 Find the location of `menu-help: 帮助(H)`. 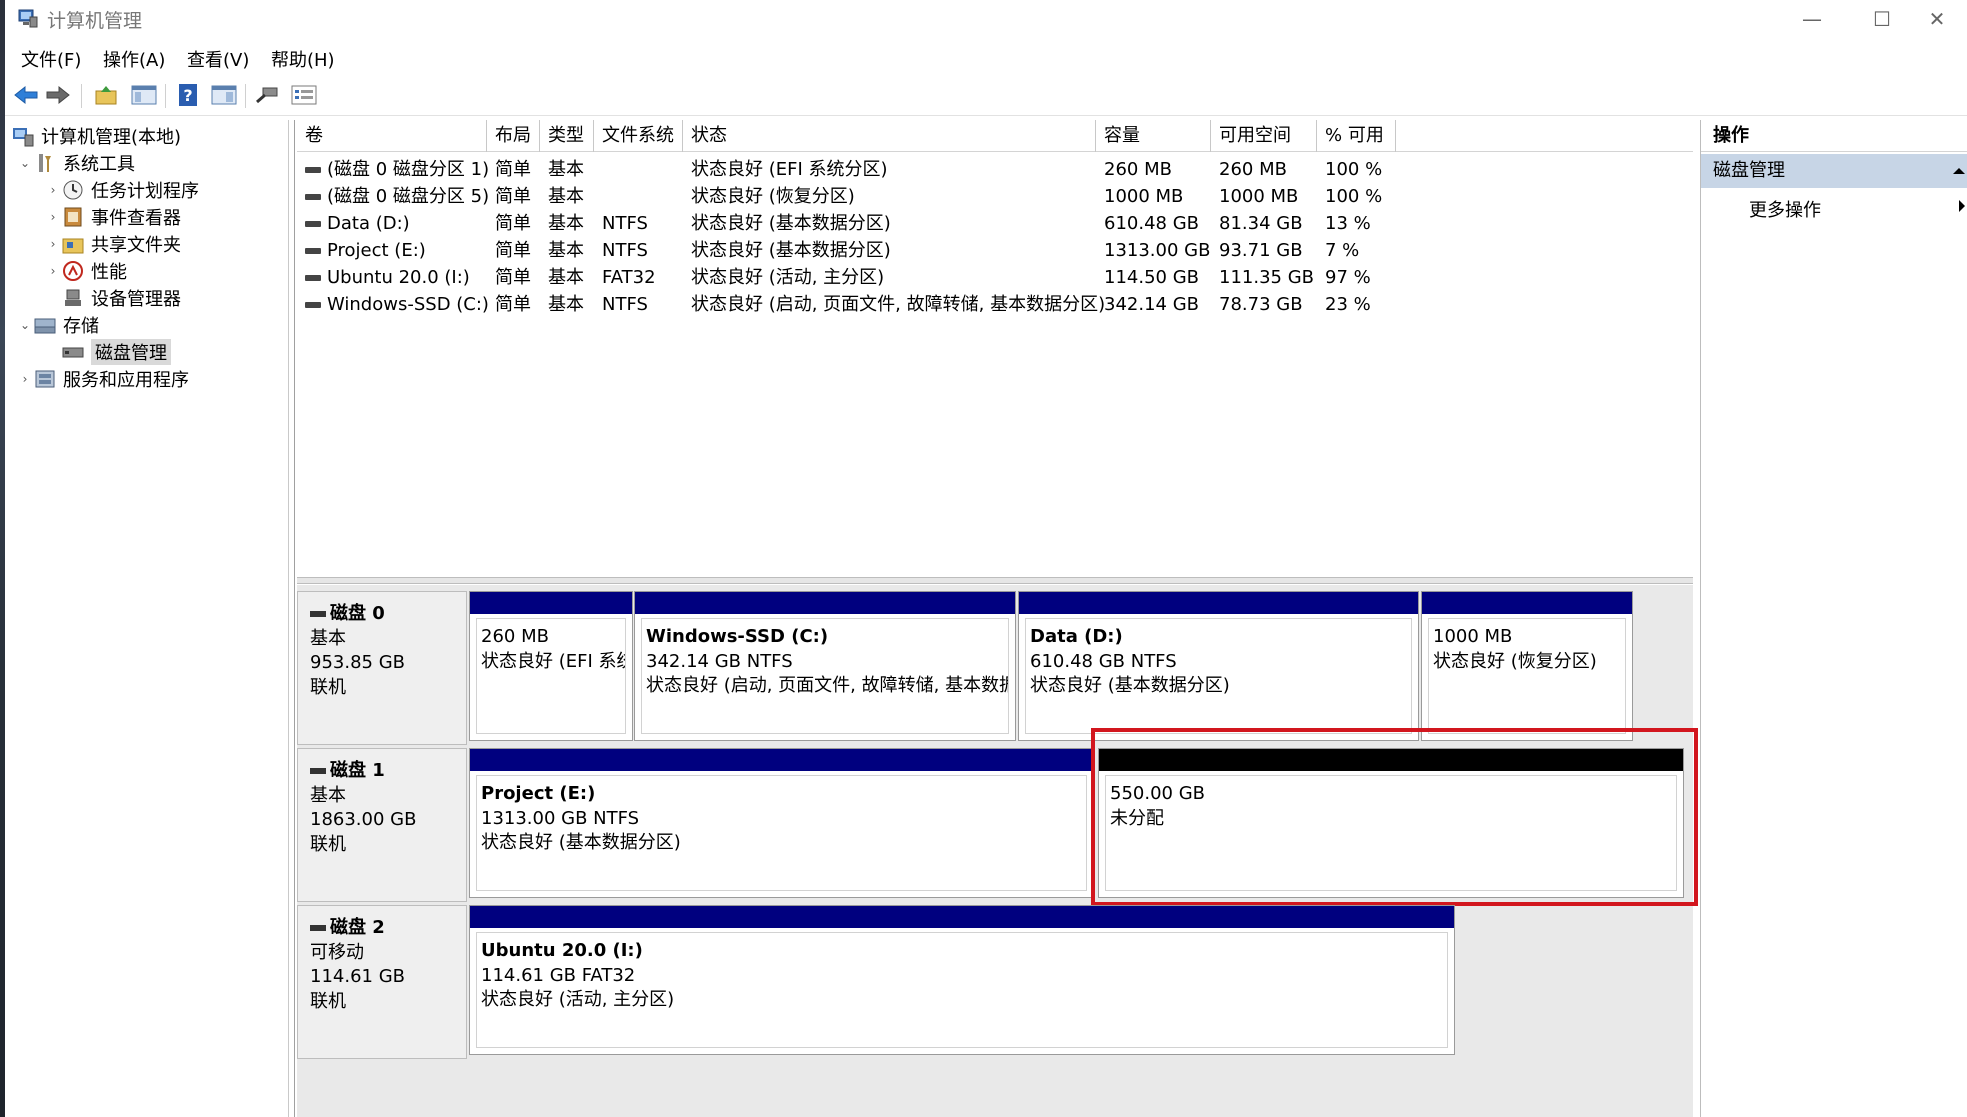

menu-help: 帮助(H) is located at coordinates (303, 59).